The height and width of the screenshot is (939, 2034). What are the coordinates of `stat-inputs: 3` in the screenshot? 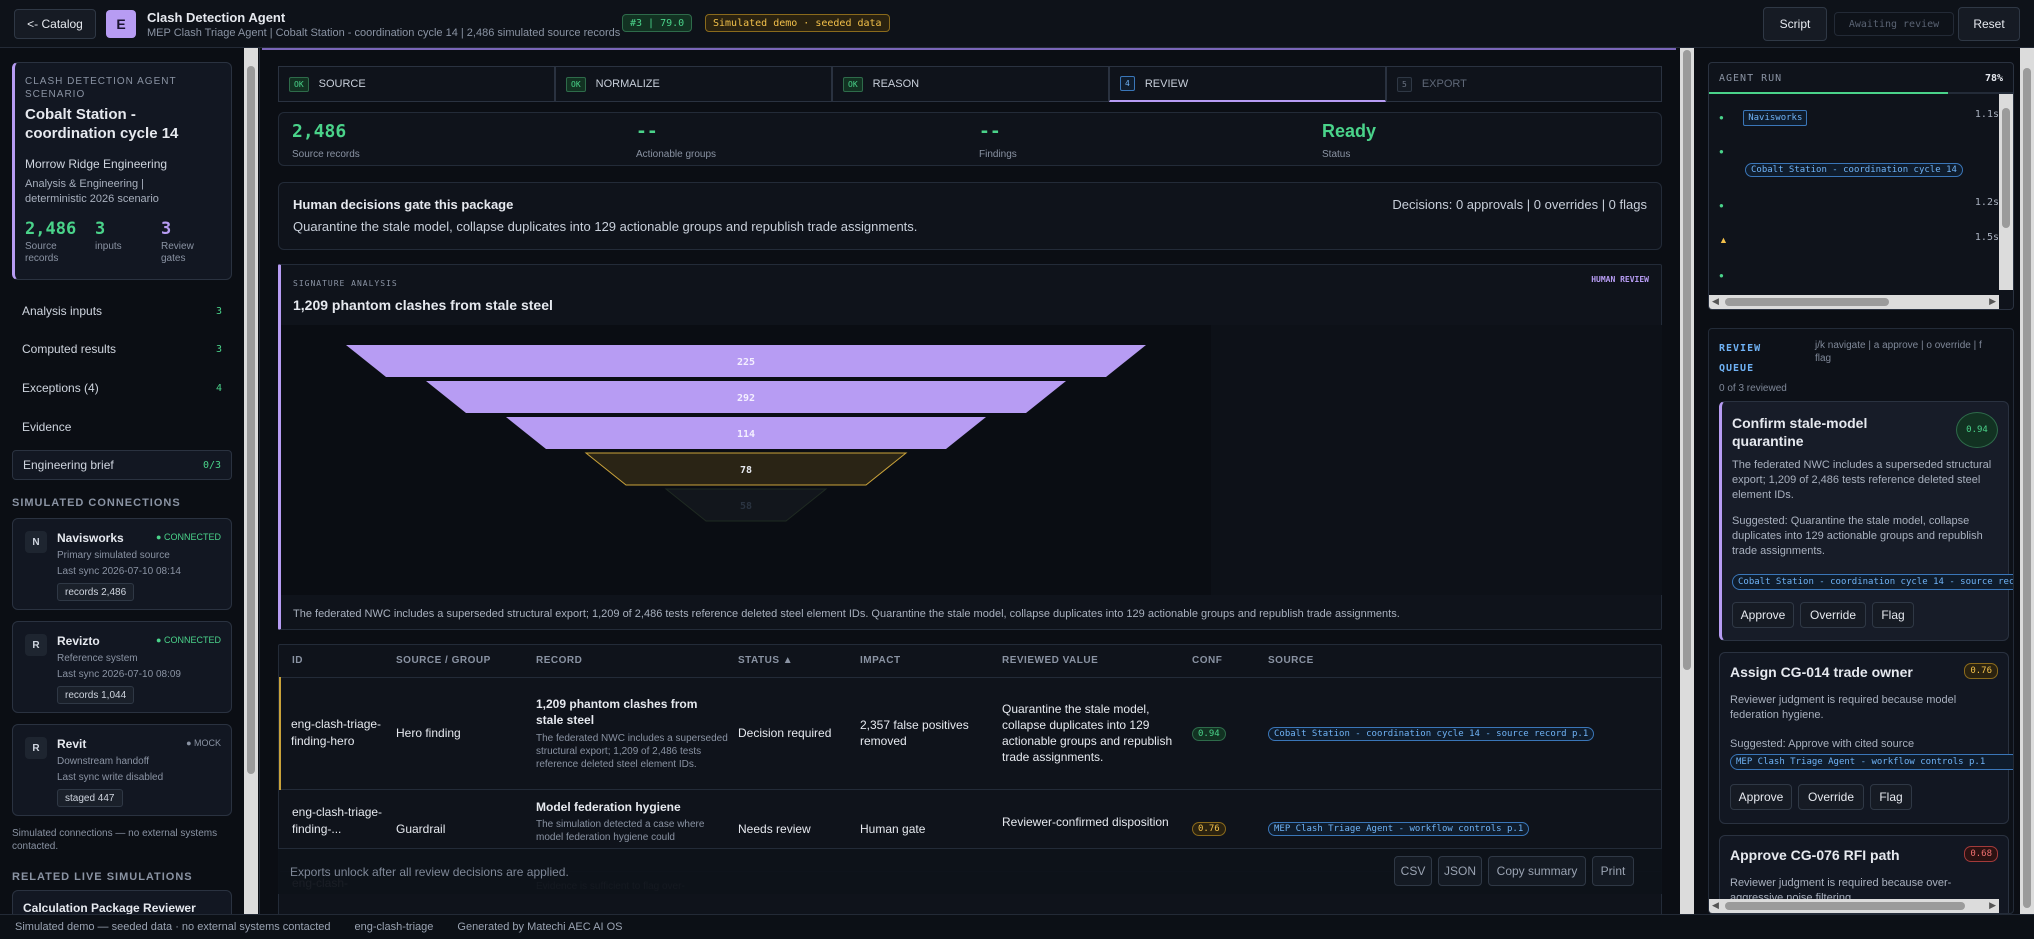 It's located at (100, 229).